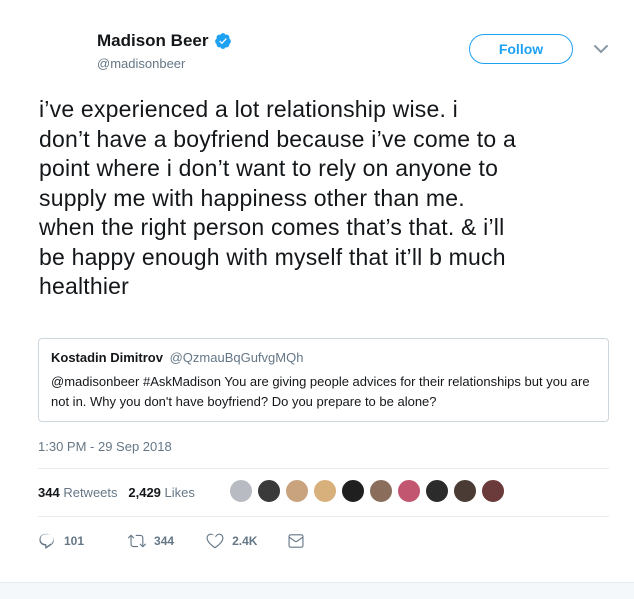 The width and height of the screenshot is (634, 599). I want to click on retweets-label: Retweets, so click(90, 492).